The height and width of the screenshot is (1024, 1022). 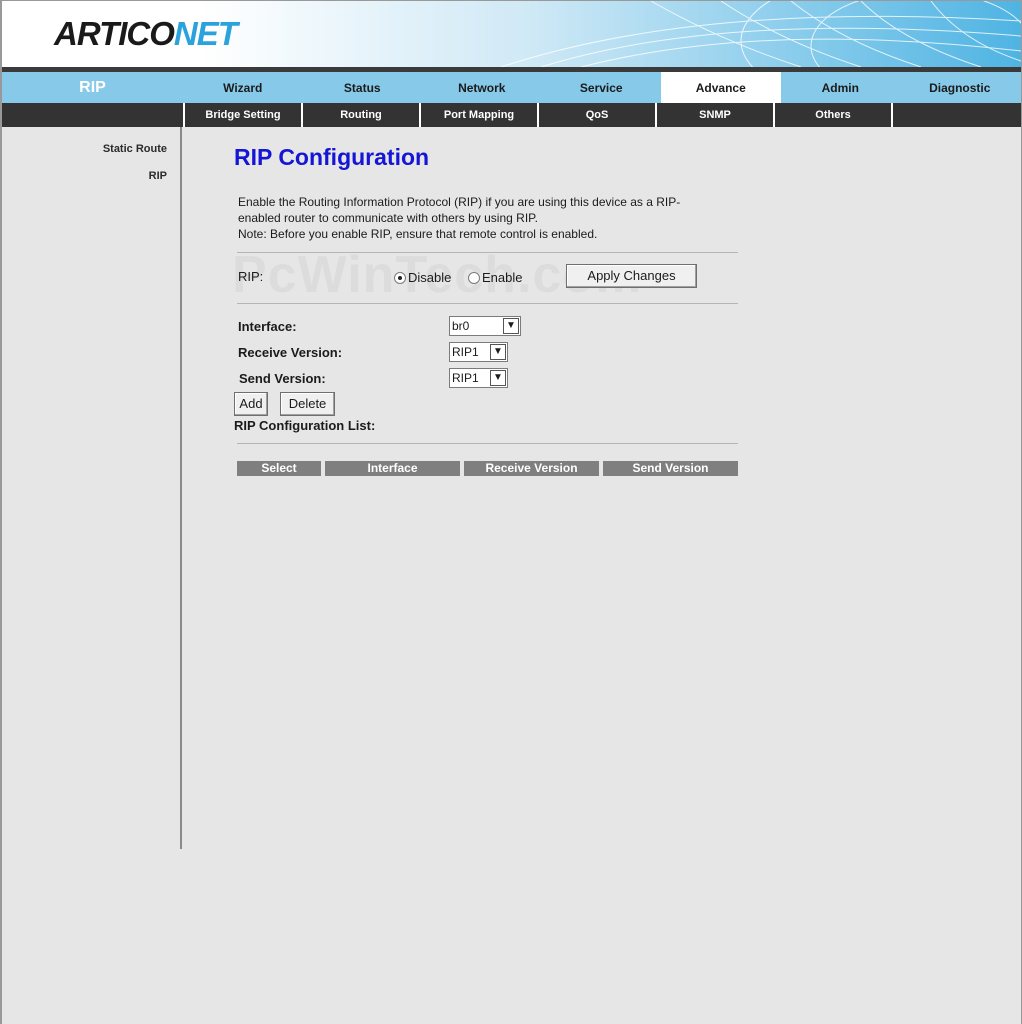 What do you see at coordinates (400, 277) in the screenshot?
I see `rip-disable-radio` at bounding box center [400, 277].